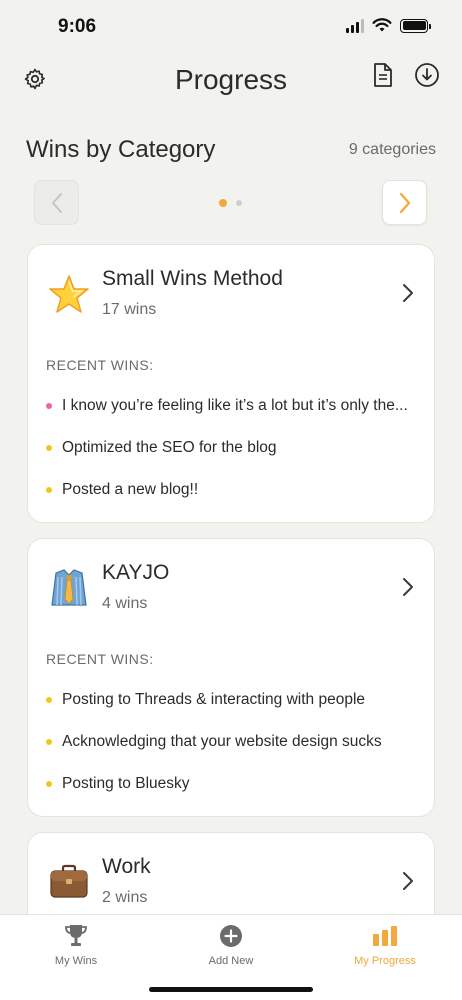  Describe the element at coordinates (231, 26) in the screenshot. I see `status-bar: 9:06` at that location.